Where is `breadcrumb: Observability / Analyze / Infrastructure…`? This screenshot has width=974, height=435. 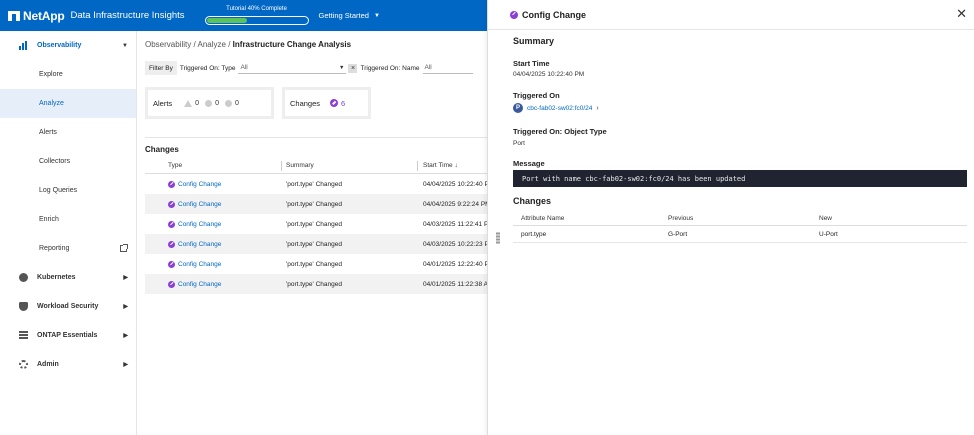
breadcrumb: Observability / Analyze / Infrastructure… is located at coordinates (248, 44).